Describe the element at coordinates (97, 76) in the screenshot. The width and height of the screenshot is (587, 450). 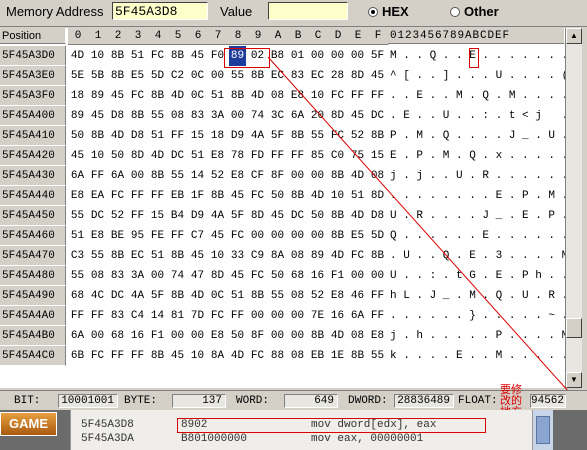
I see `hex-byte-cell: 5B` at that location.